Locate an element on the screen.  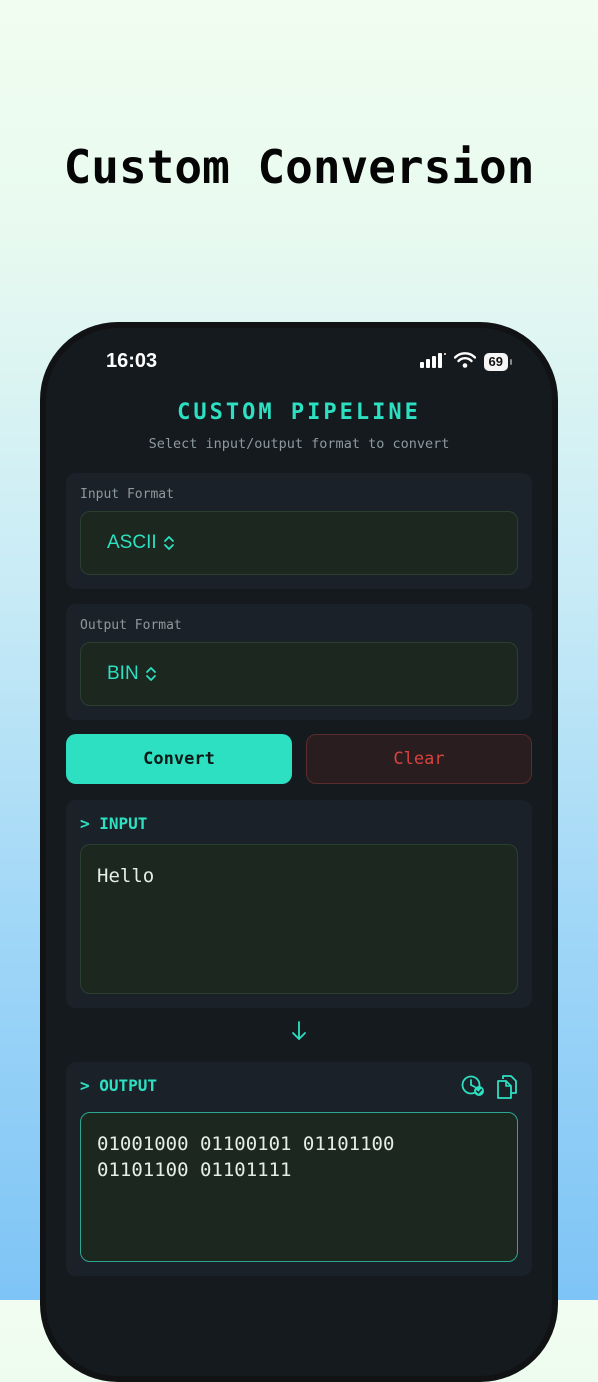
output-section-label: > OUTPUT is located at coordinates (119, 1085).